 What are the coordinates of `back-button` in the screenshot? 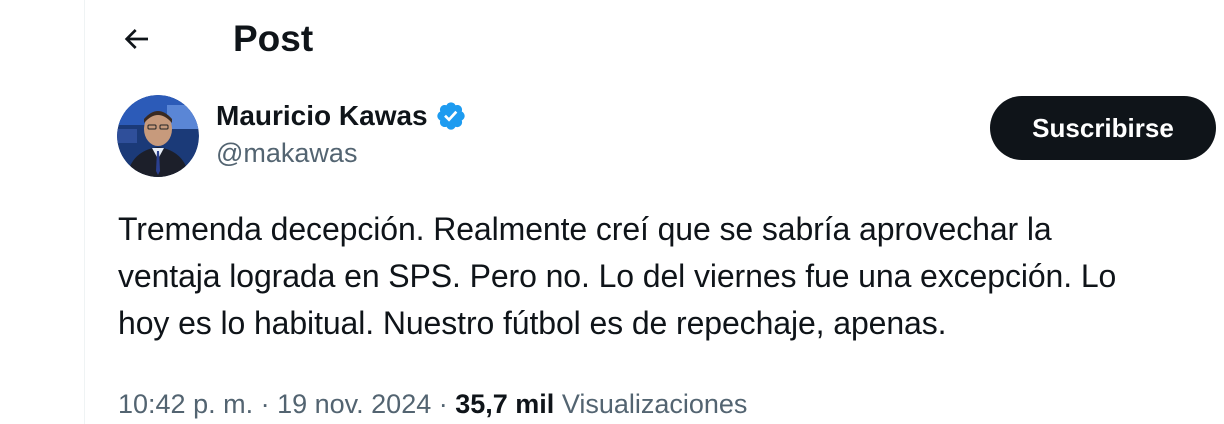 It's located at (136, 39).